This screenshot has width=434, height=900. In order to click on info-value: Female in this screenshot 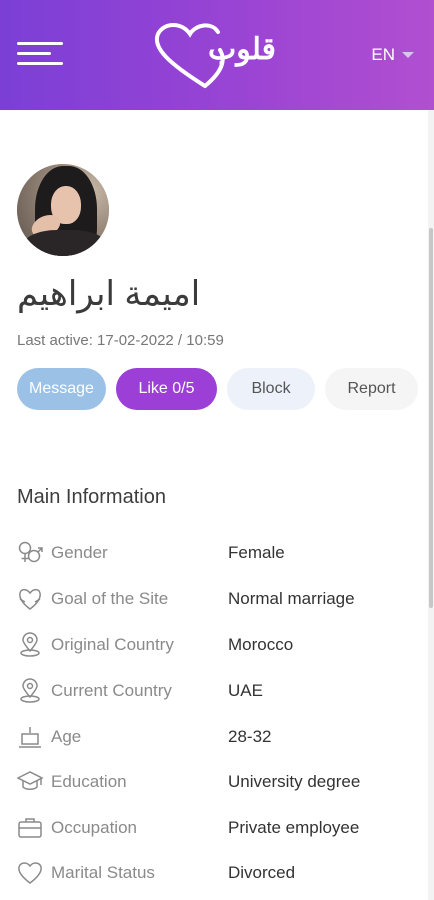, I will do `click(256, 552)`.